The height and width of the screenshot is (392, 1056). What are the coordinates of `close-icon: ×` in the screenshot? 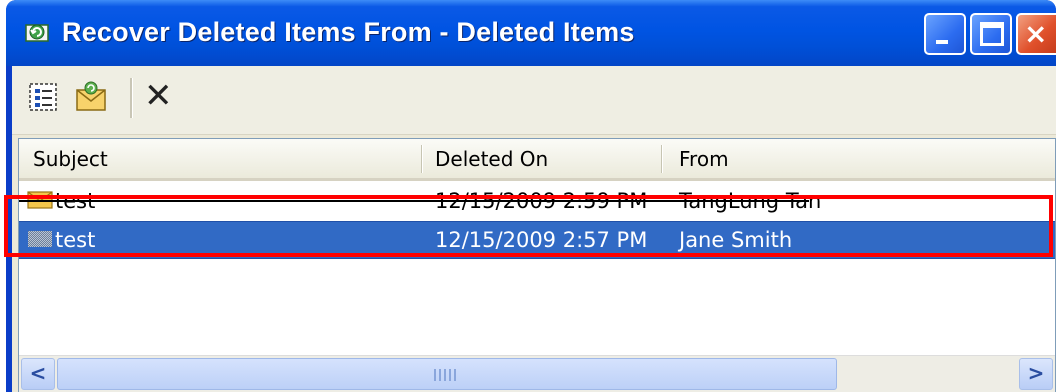 It's located at (1036, 33).